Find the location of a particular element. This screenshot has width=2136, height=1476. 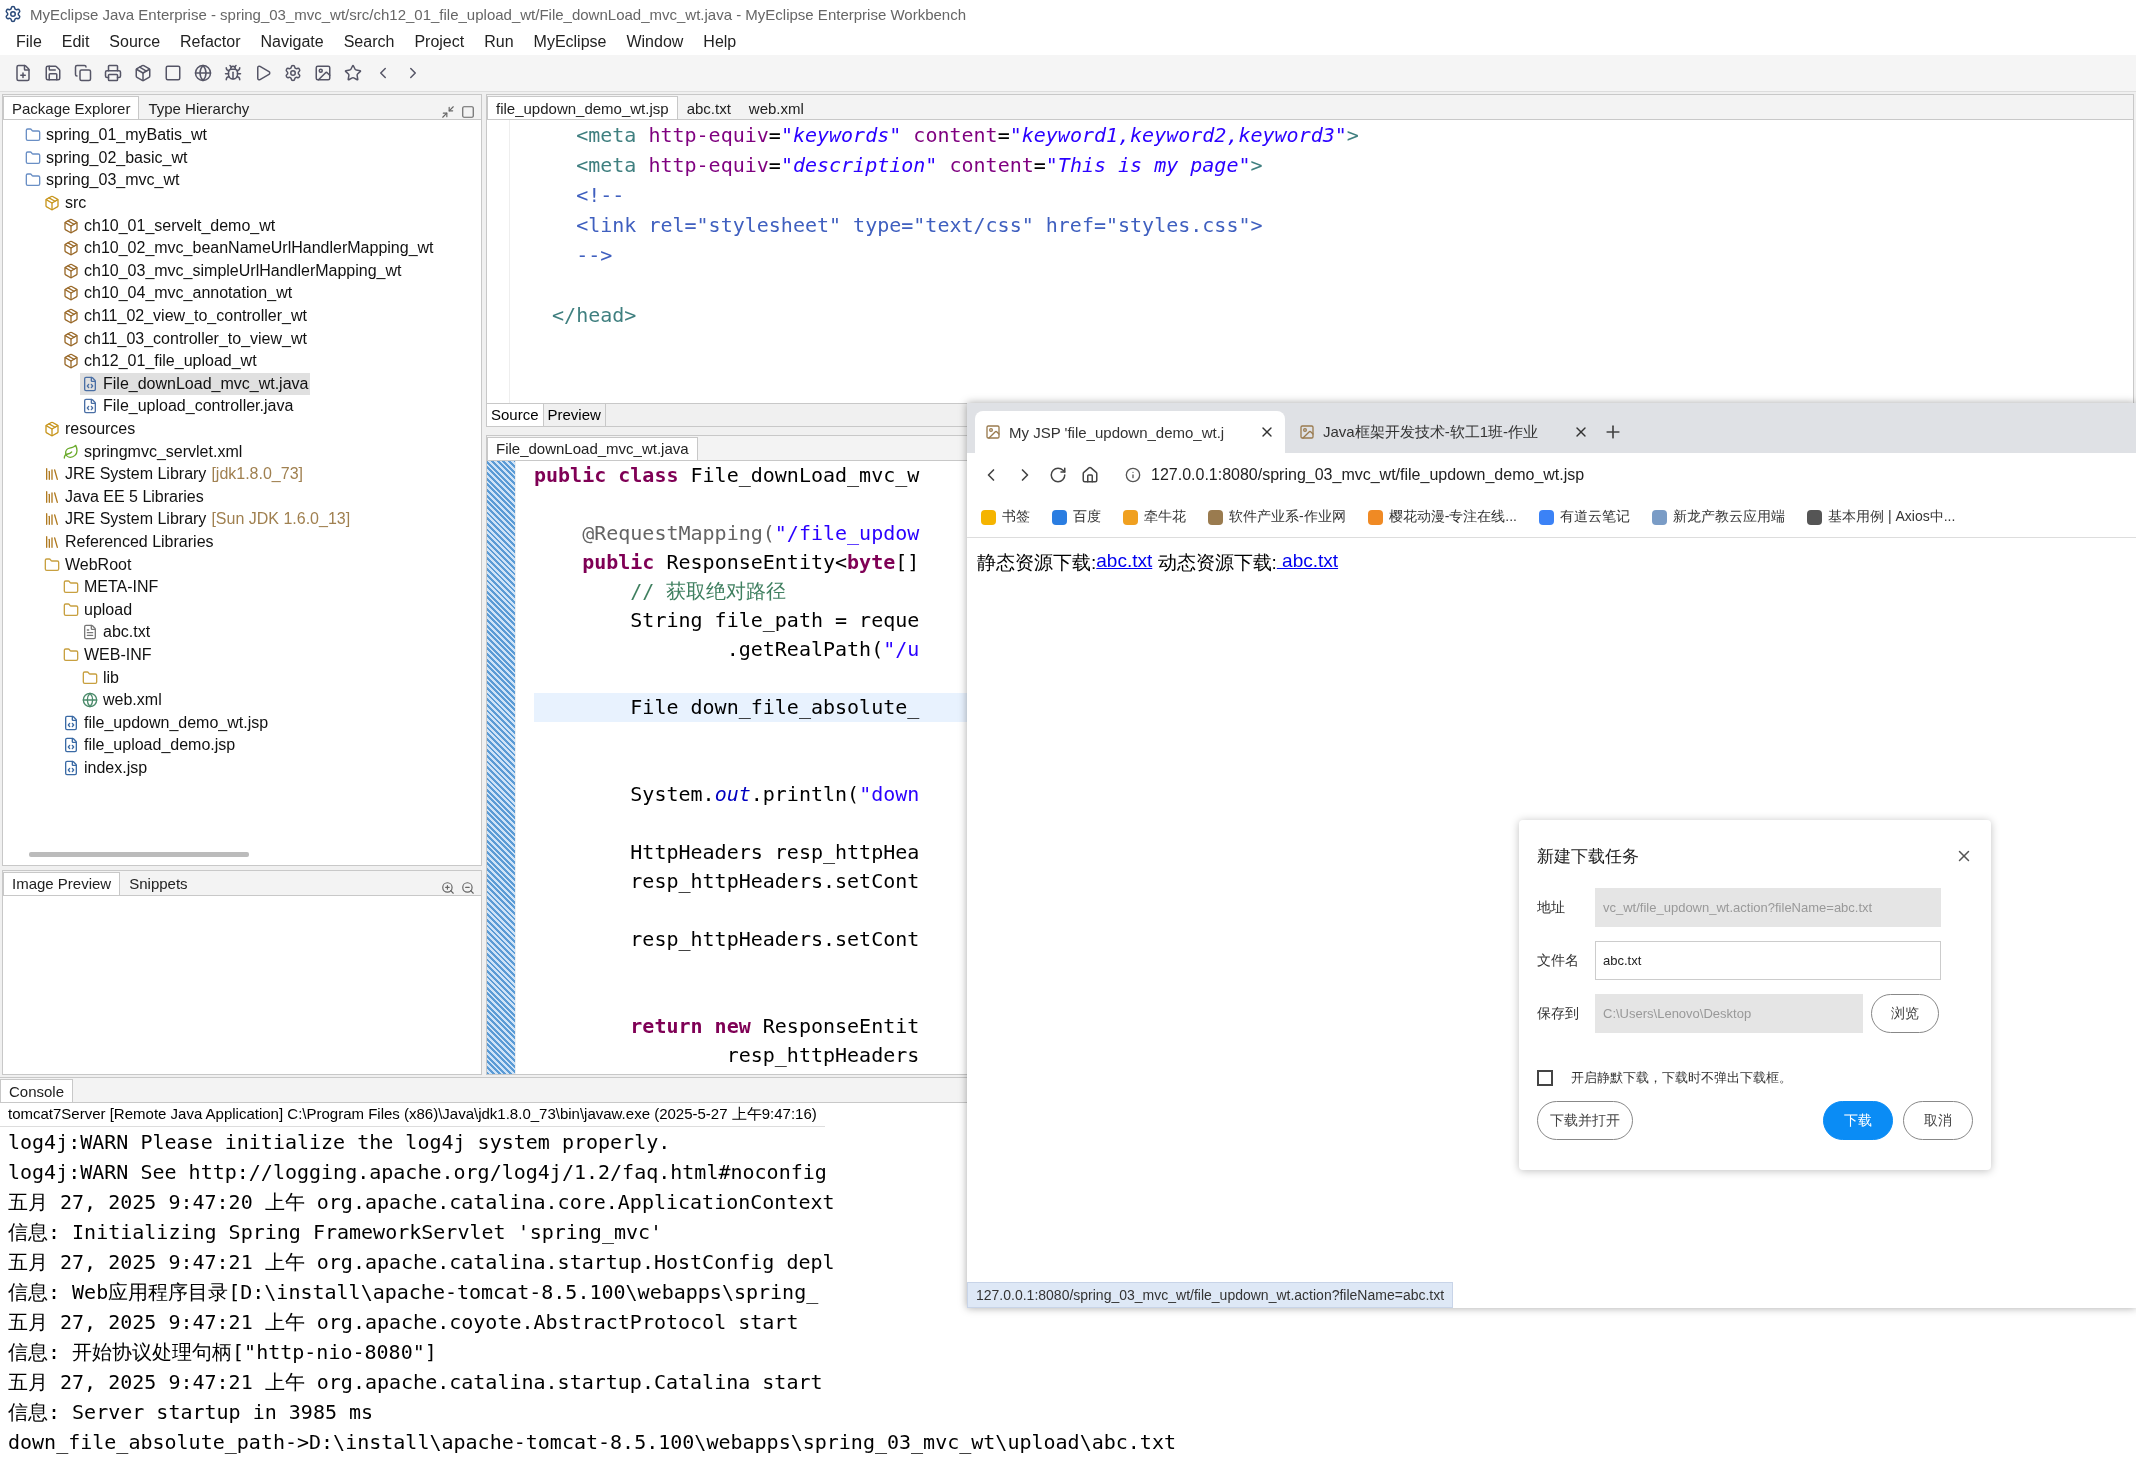

gear-icon is located at coordinates (293, 73).